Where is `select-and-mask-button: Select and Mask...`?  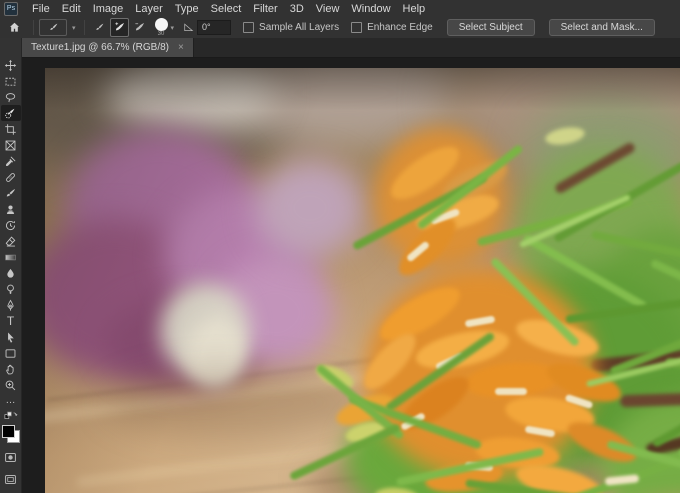
select-and-mask-button: Select and Mask... is located at coordinates (601, 27).